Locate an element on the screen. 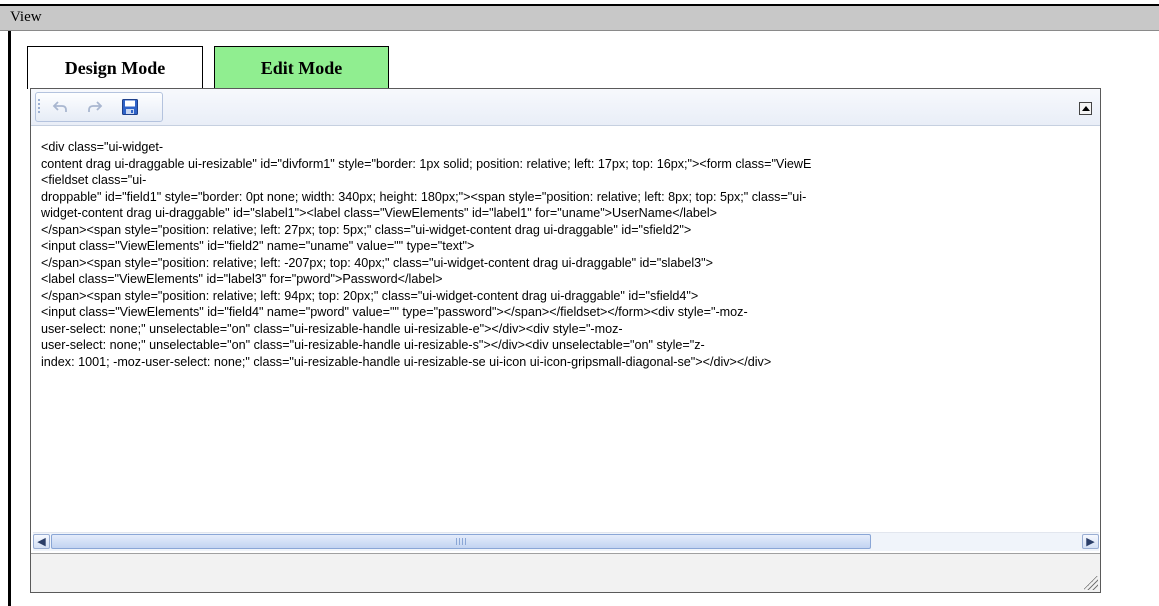 This screenshot has width=1159, height=606. view-header: View is located at coordinates (579, 17).